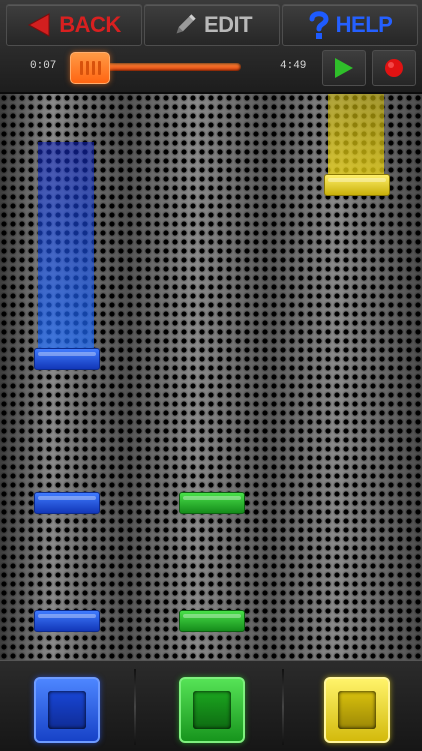 This screenshot has width=422, height=751. Describe the element at coordinates (228, 24) in the screenshot. I see `edit-label: EDIT` at that location.